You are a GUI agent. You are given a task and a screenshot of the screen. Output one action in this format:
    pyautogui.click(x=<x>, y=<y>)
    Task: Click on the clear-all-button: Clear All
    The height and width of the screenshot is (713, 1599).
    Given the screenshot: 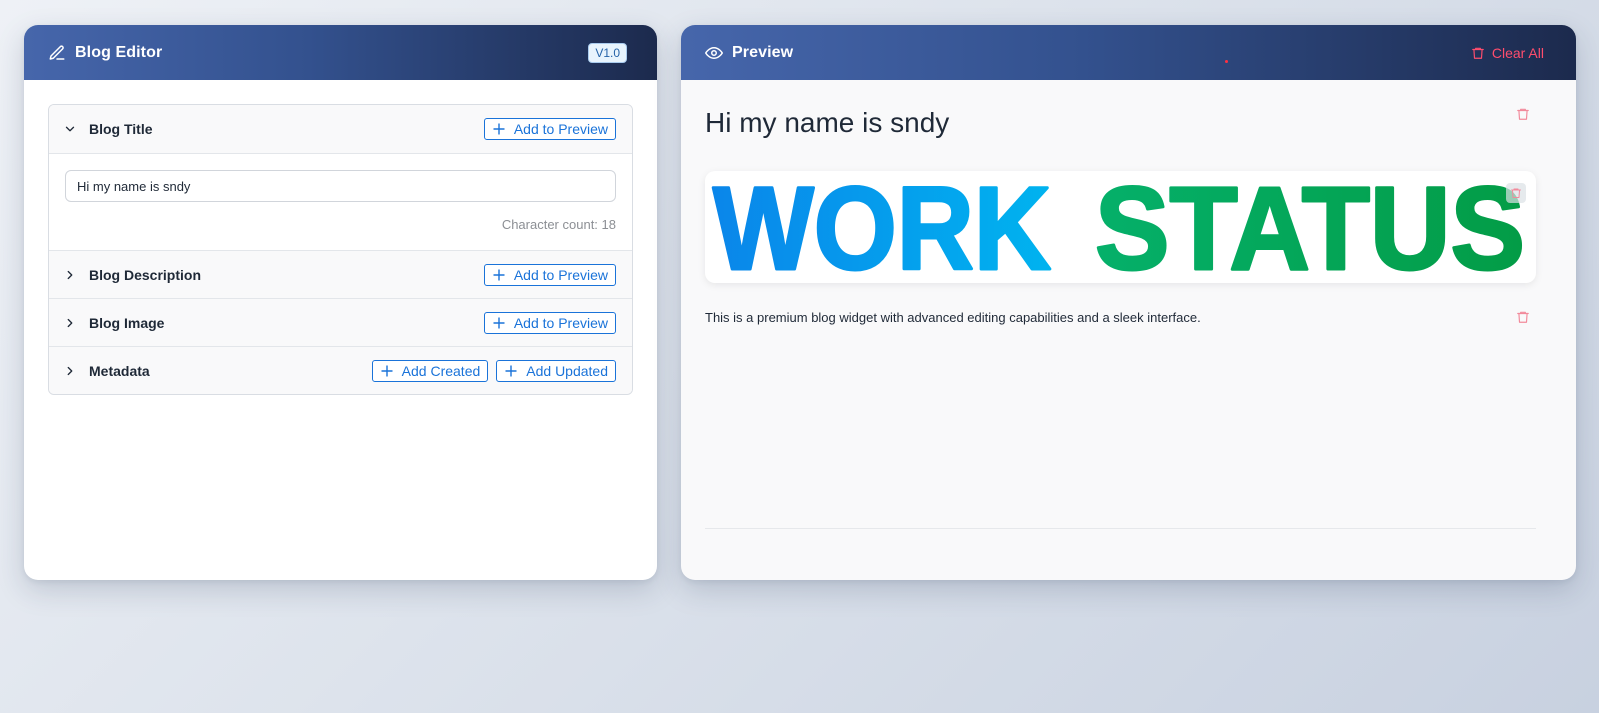 What is the action you would take?
    pyautogui.click(x=1507, y=53)
    